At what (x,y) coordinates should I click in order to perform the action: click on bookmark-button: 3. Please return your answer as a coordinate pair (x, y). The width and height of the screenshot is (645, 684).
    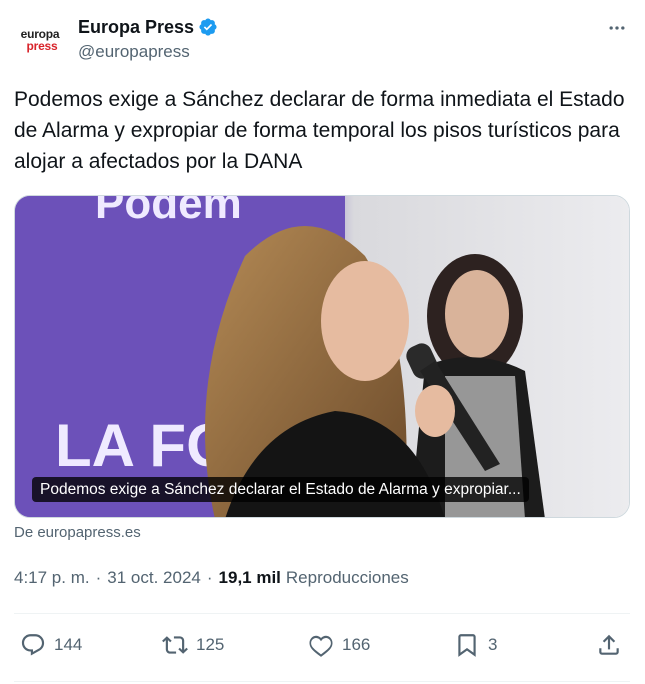
    Looking at the image, I should click on (475, 645).